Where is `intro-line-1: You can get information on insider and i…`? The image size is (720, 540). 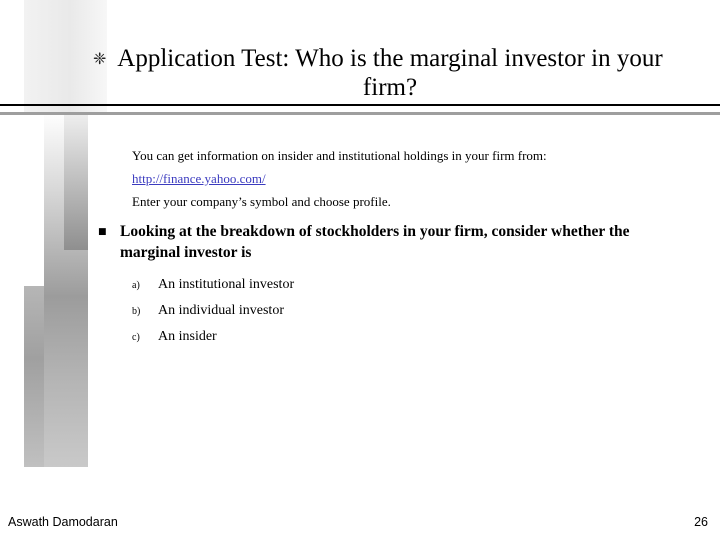 intro-line-1: You can get information on insider and i… is located at coordinates (339, 155).